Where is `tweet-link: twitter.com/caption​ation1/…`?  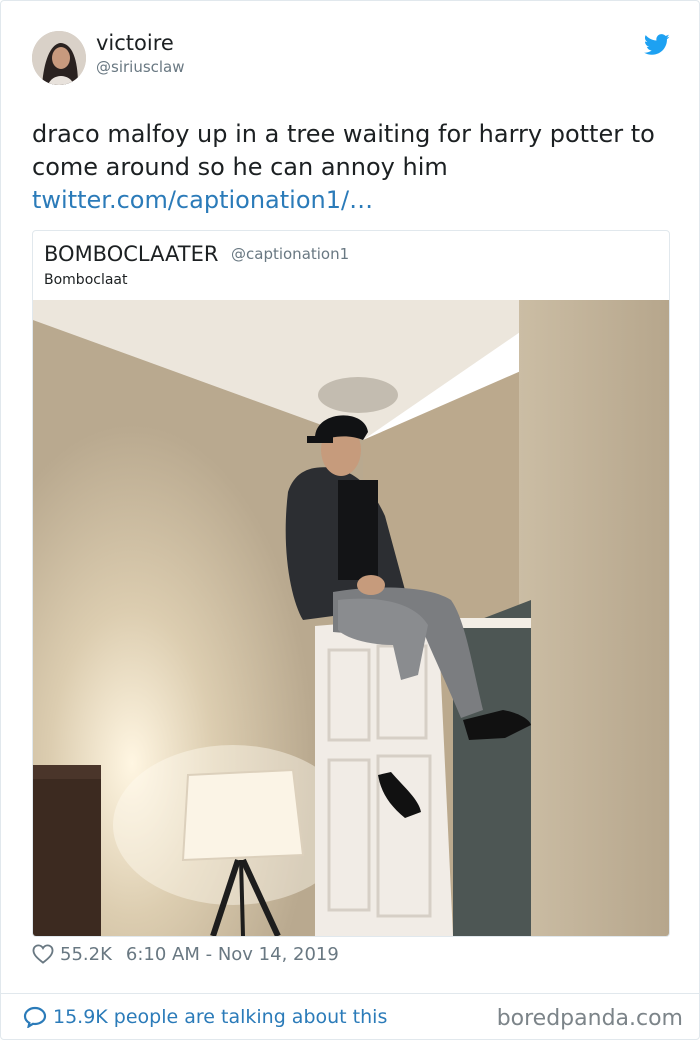
tweet-link: twitter.com/caption​ation1/… is located at coordinates (352, 200).